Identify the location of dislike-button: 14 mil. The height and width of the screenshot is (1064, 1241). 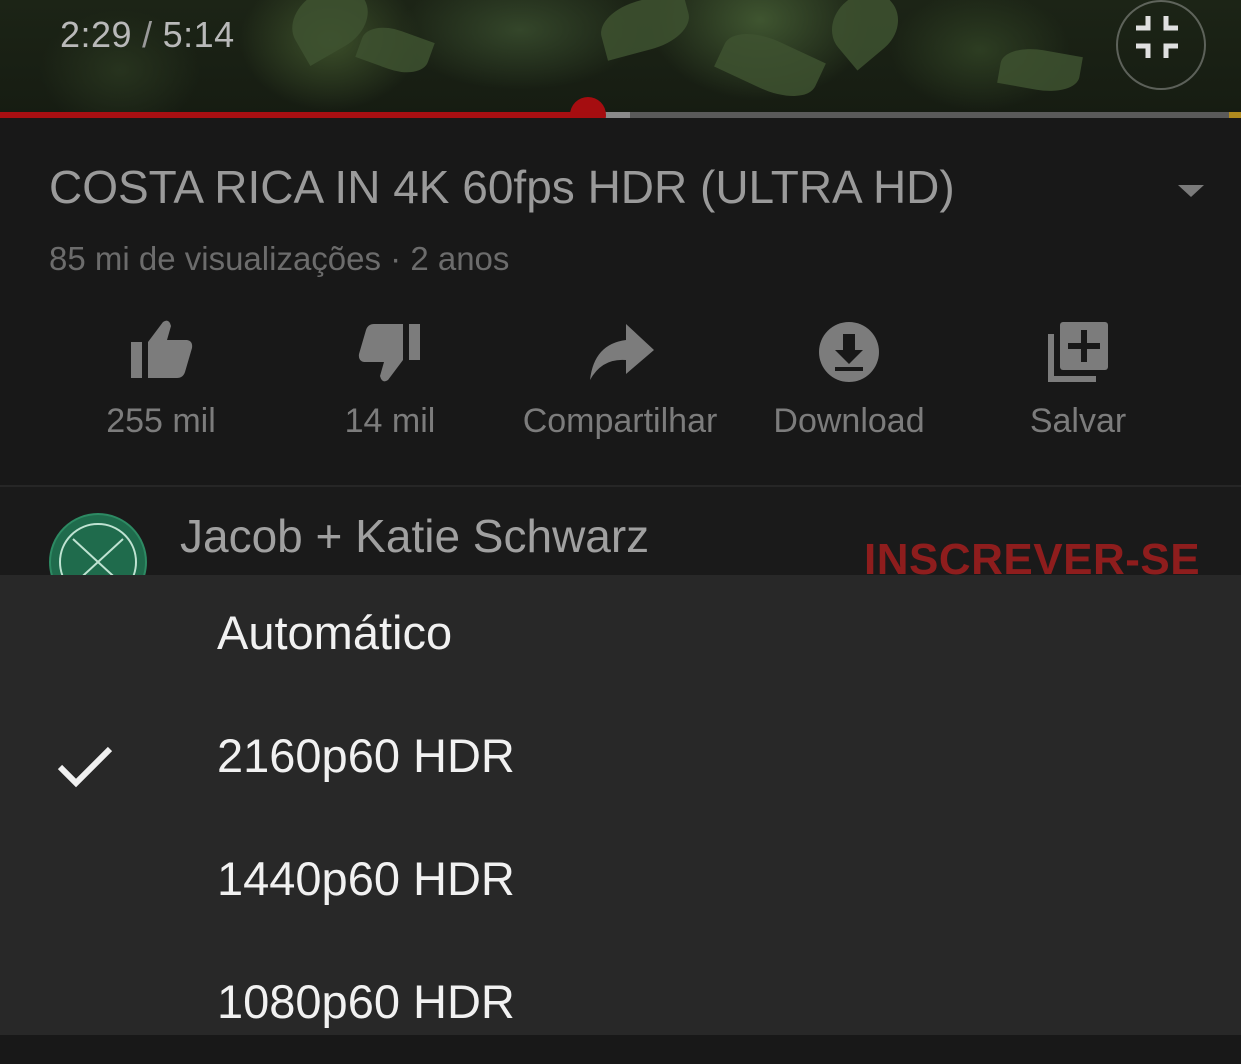
(390, 375).